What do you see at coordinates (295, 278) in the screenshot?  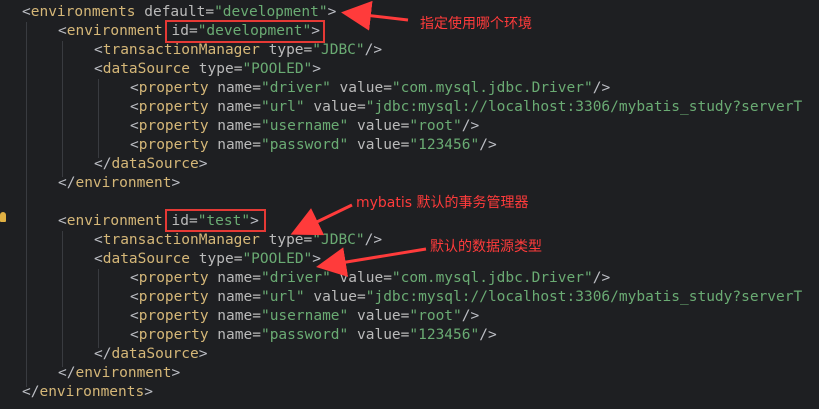 I see `code-token-val: "driver"` at bounding box center [295, 278].